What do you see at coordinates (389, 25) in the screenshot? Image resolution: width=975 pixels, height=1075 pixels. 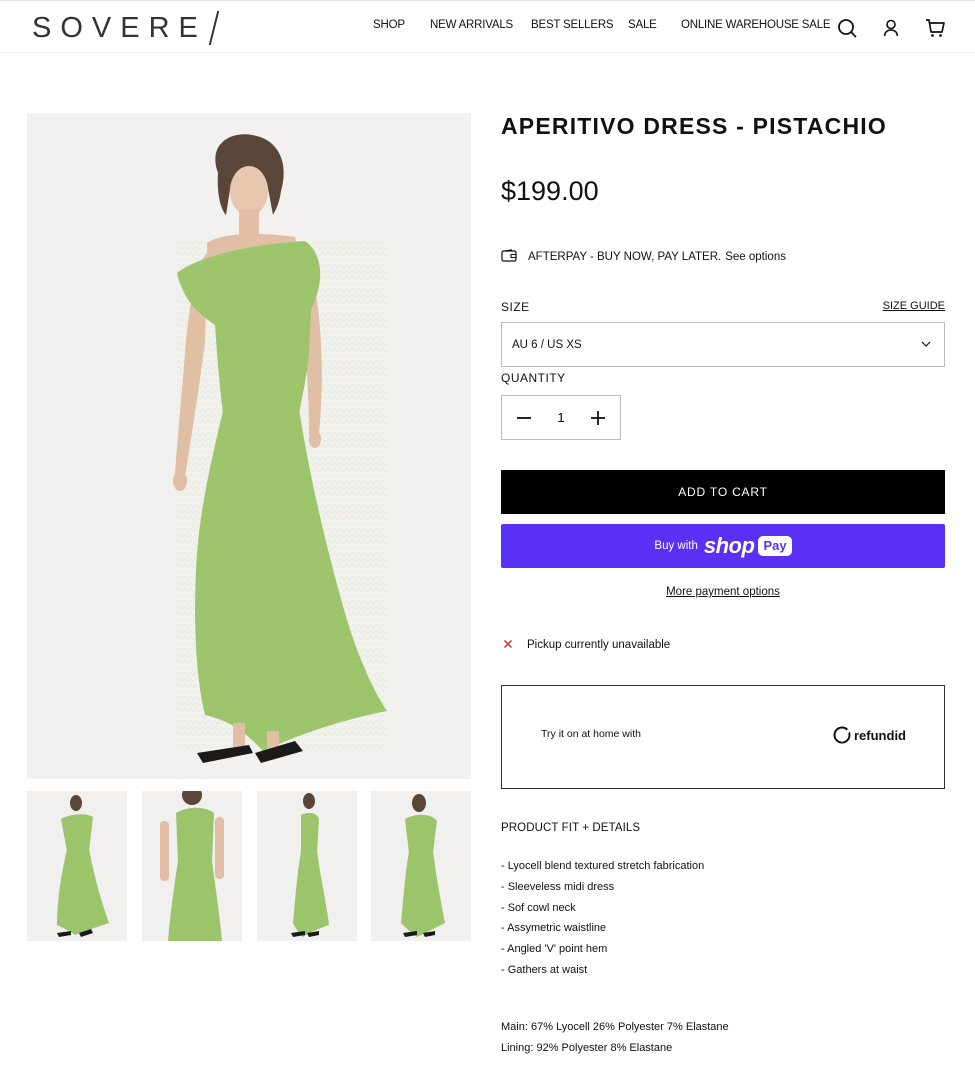 I see `nav-item-shop: SHOP` at bounding box center [389, 25].